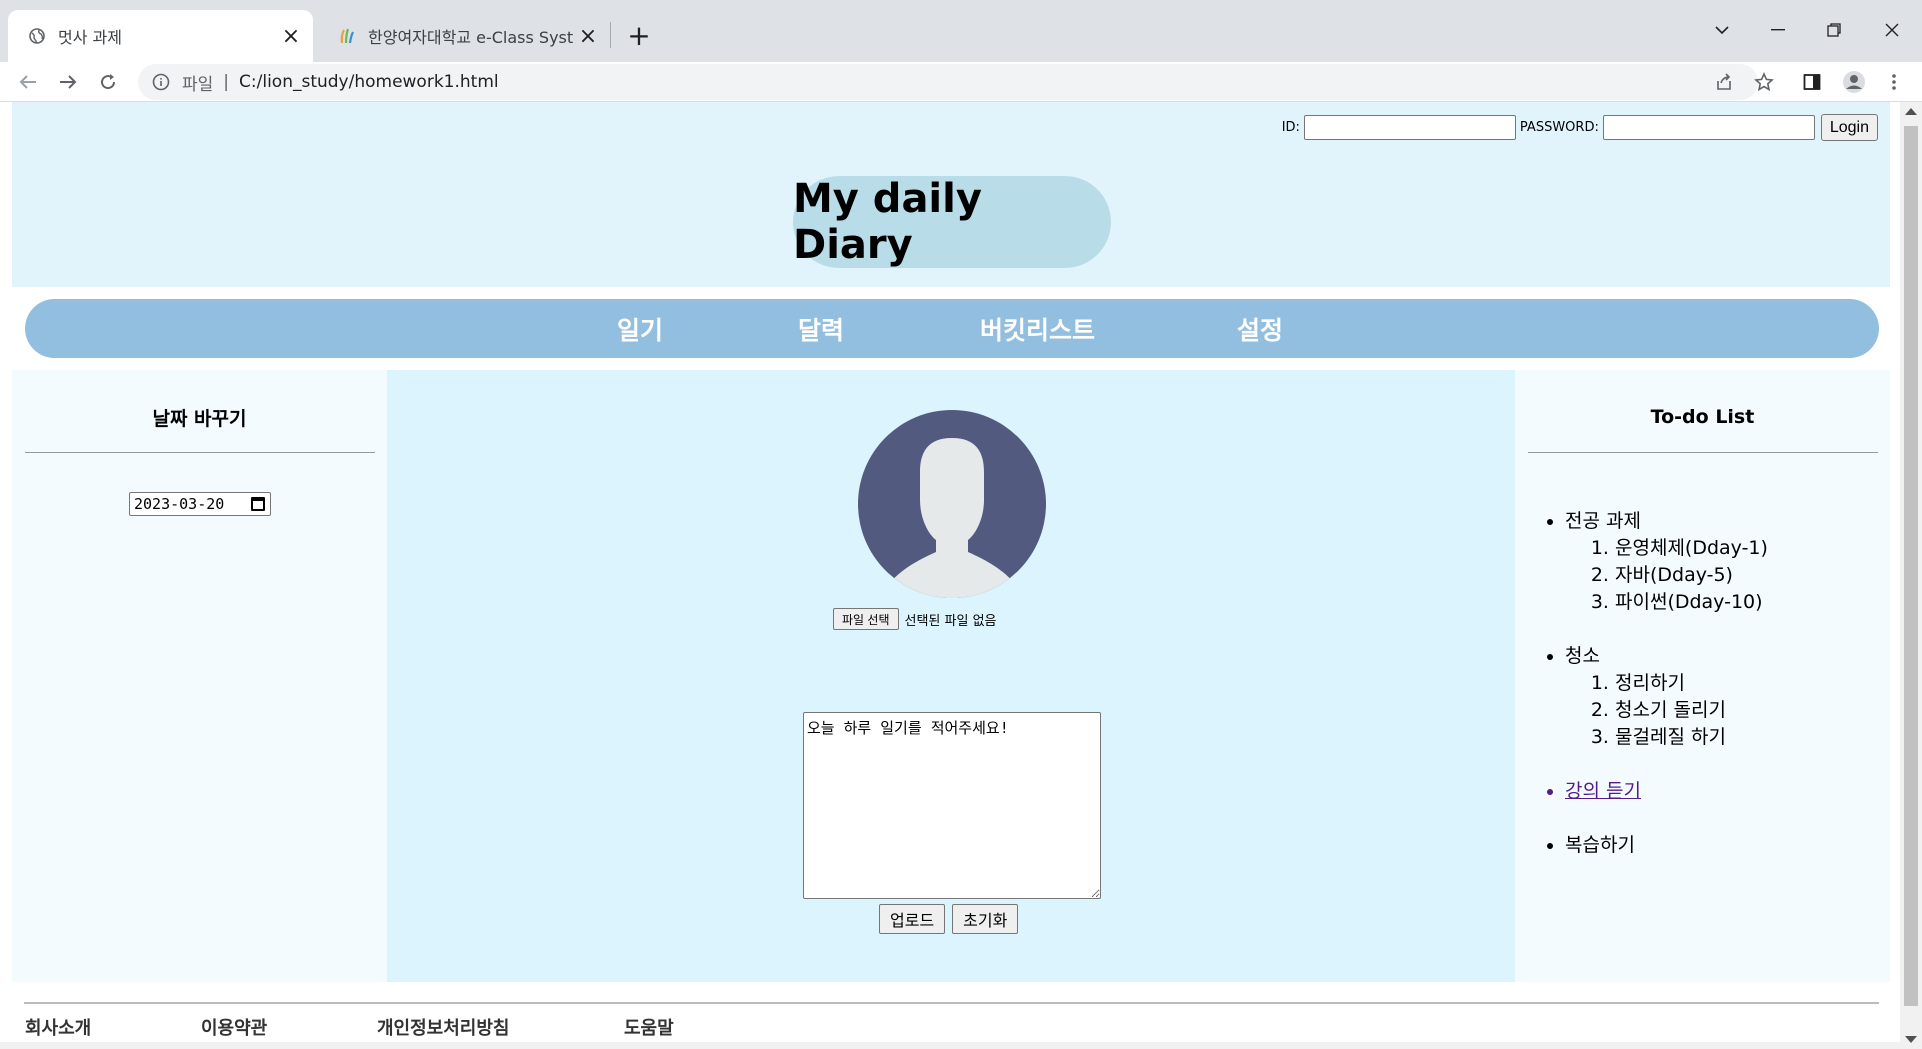 Image resolution: width=1922 pixels, height=1049 pixels. What do you see at coordinates (1691, 602) in the screenshot?
I see `list-item: 파이썬(Dday-10)` at bounding box center [1691, 602].